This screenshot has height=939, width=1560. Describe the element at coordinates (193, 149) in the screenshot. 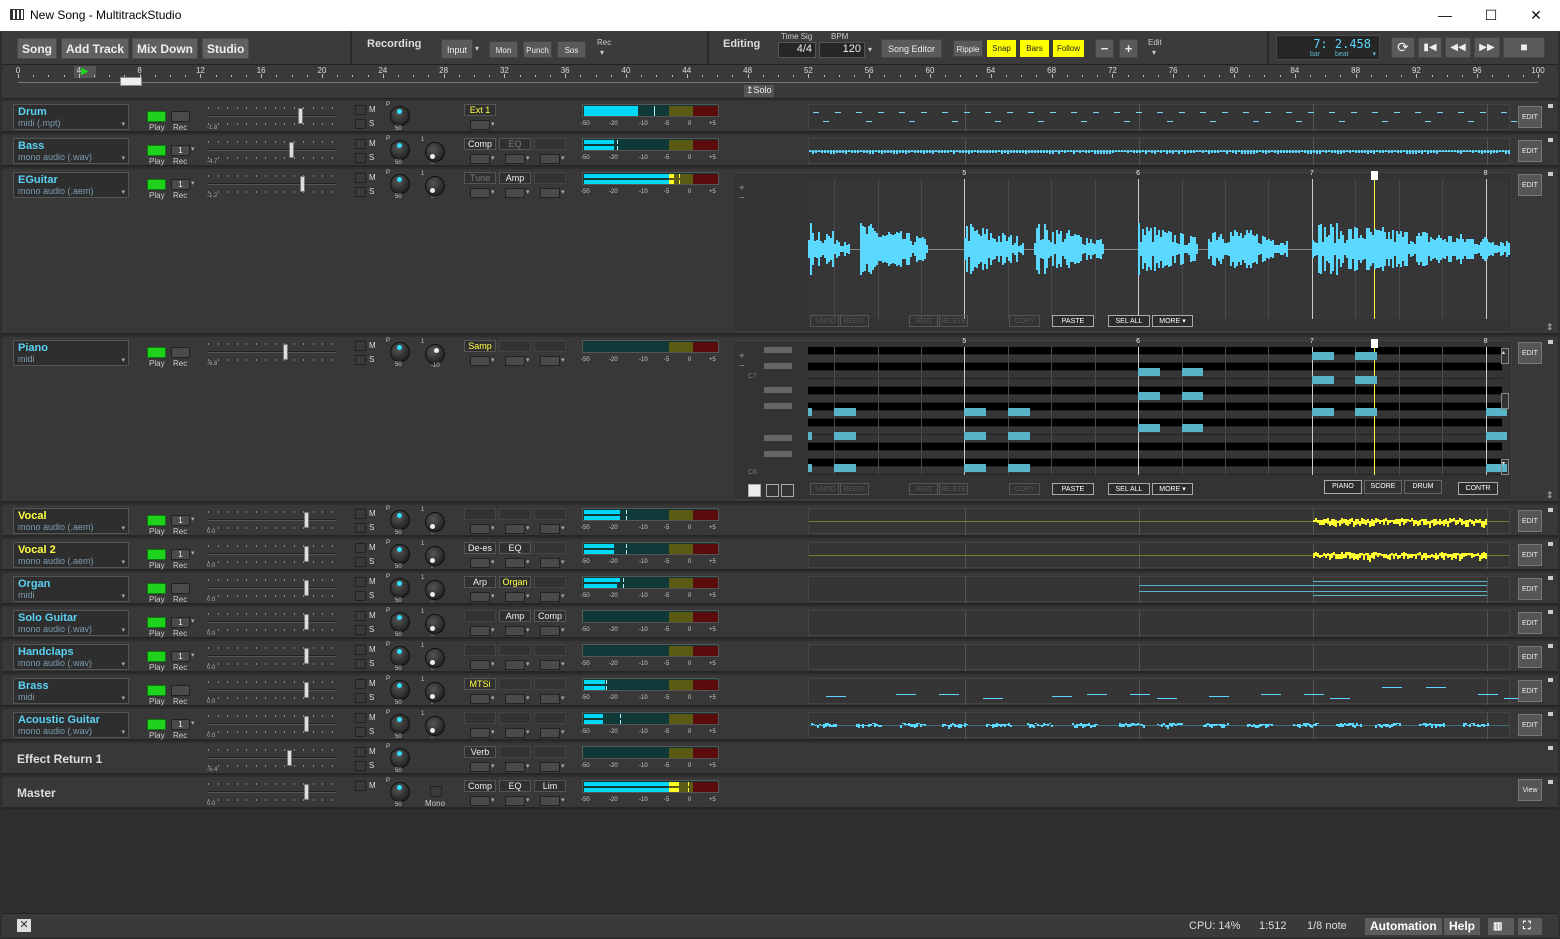

I see `rec-channel-dropdown-icon: ▾` at that location.